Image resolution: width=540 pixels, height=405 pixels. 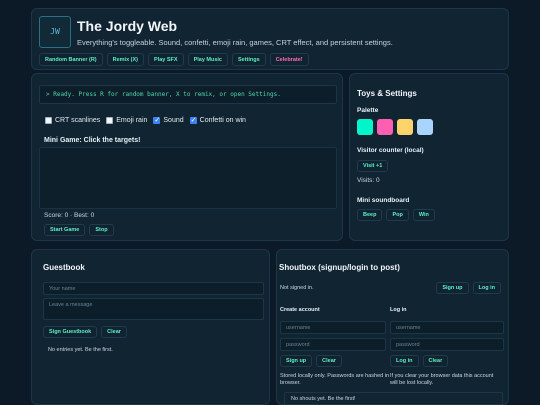 I want to click on shouts-list: No shouts yet. Be the first!, so click(x=393, y=398).